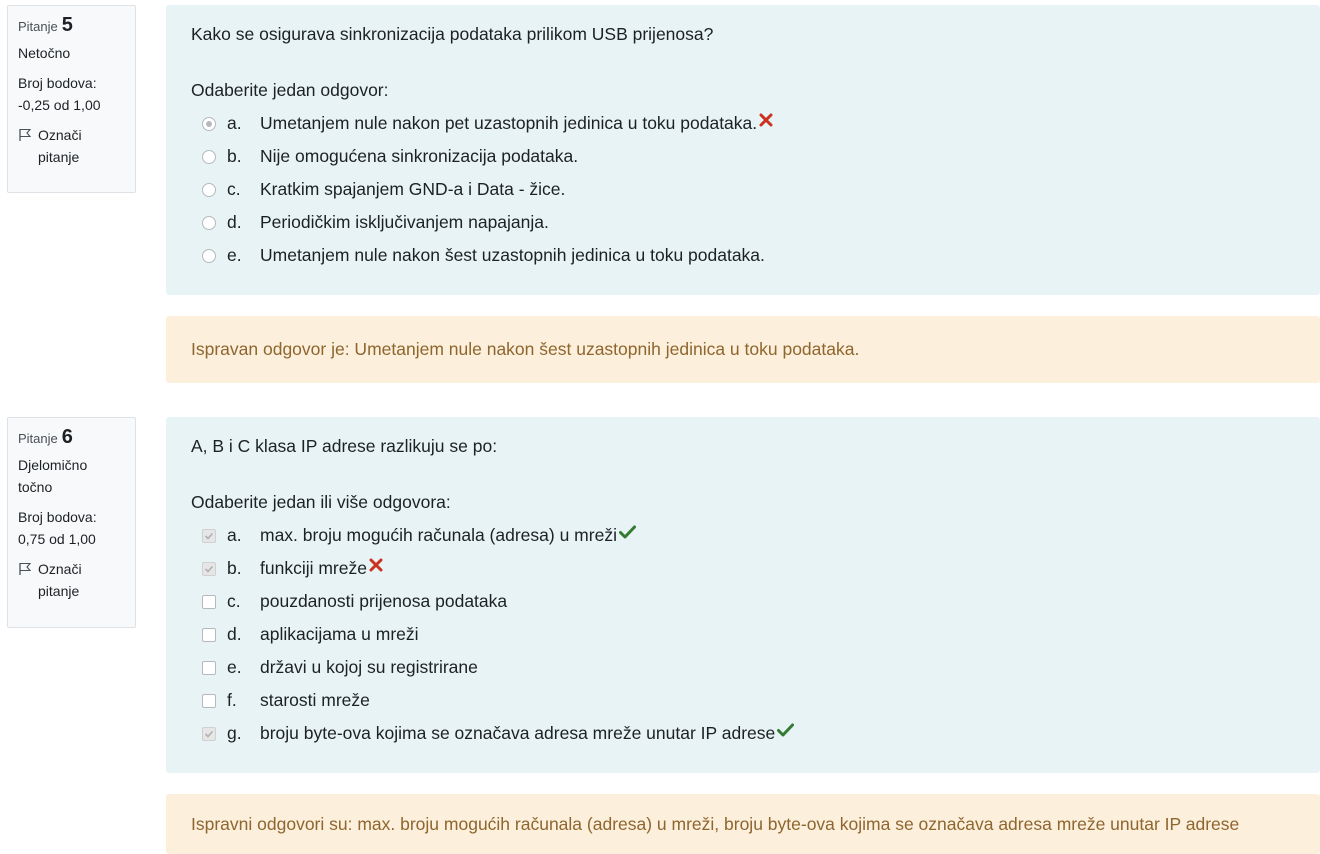  Describe the element at coordinates (71, 94) in the screenshot. I see `question-grade: Broj bodova: -0,25 od 1,00` at that location.